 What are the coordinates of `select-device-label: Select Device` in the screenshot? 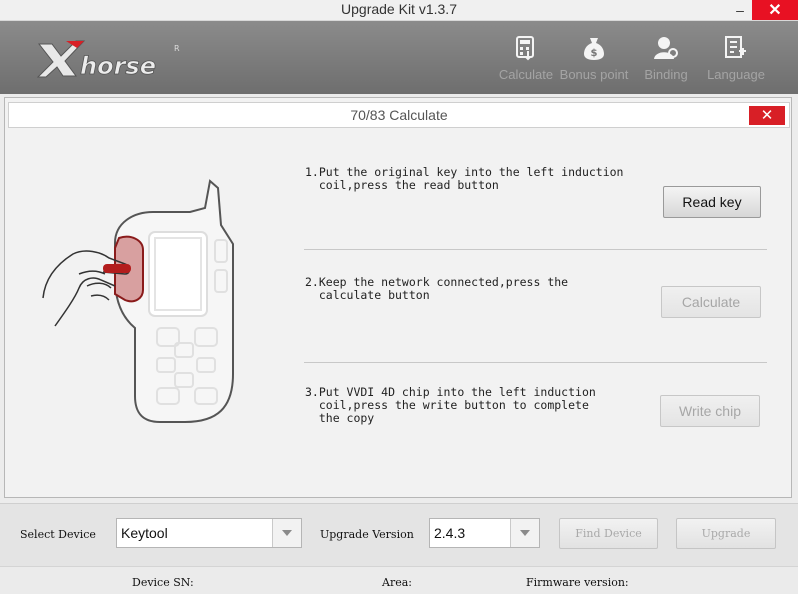 It's located at (58, 534).